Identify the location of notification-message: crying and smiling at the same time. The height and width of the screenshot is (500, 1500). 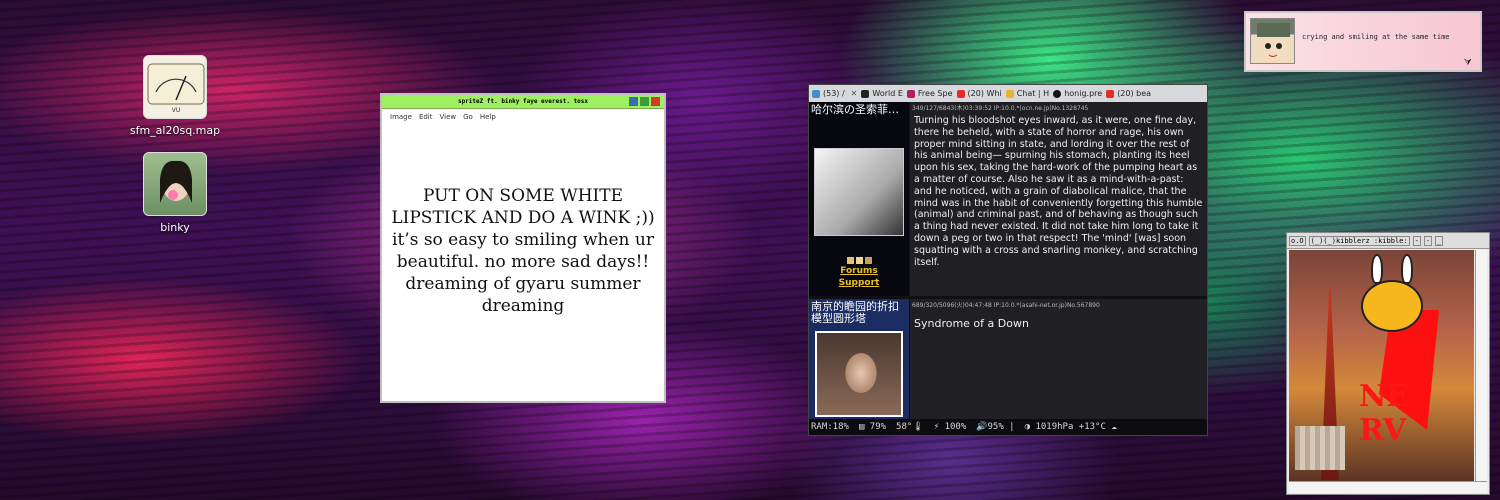
(1376, 37).